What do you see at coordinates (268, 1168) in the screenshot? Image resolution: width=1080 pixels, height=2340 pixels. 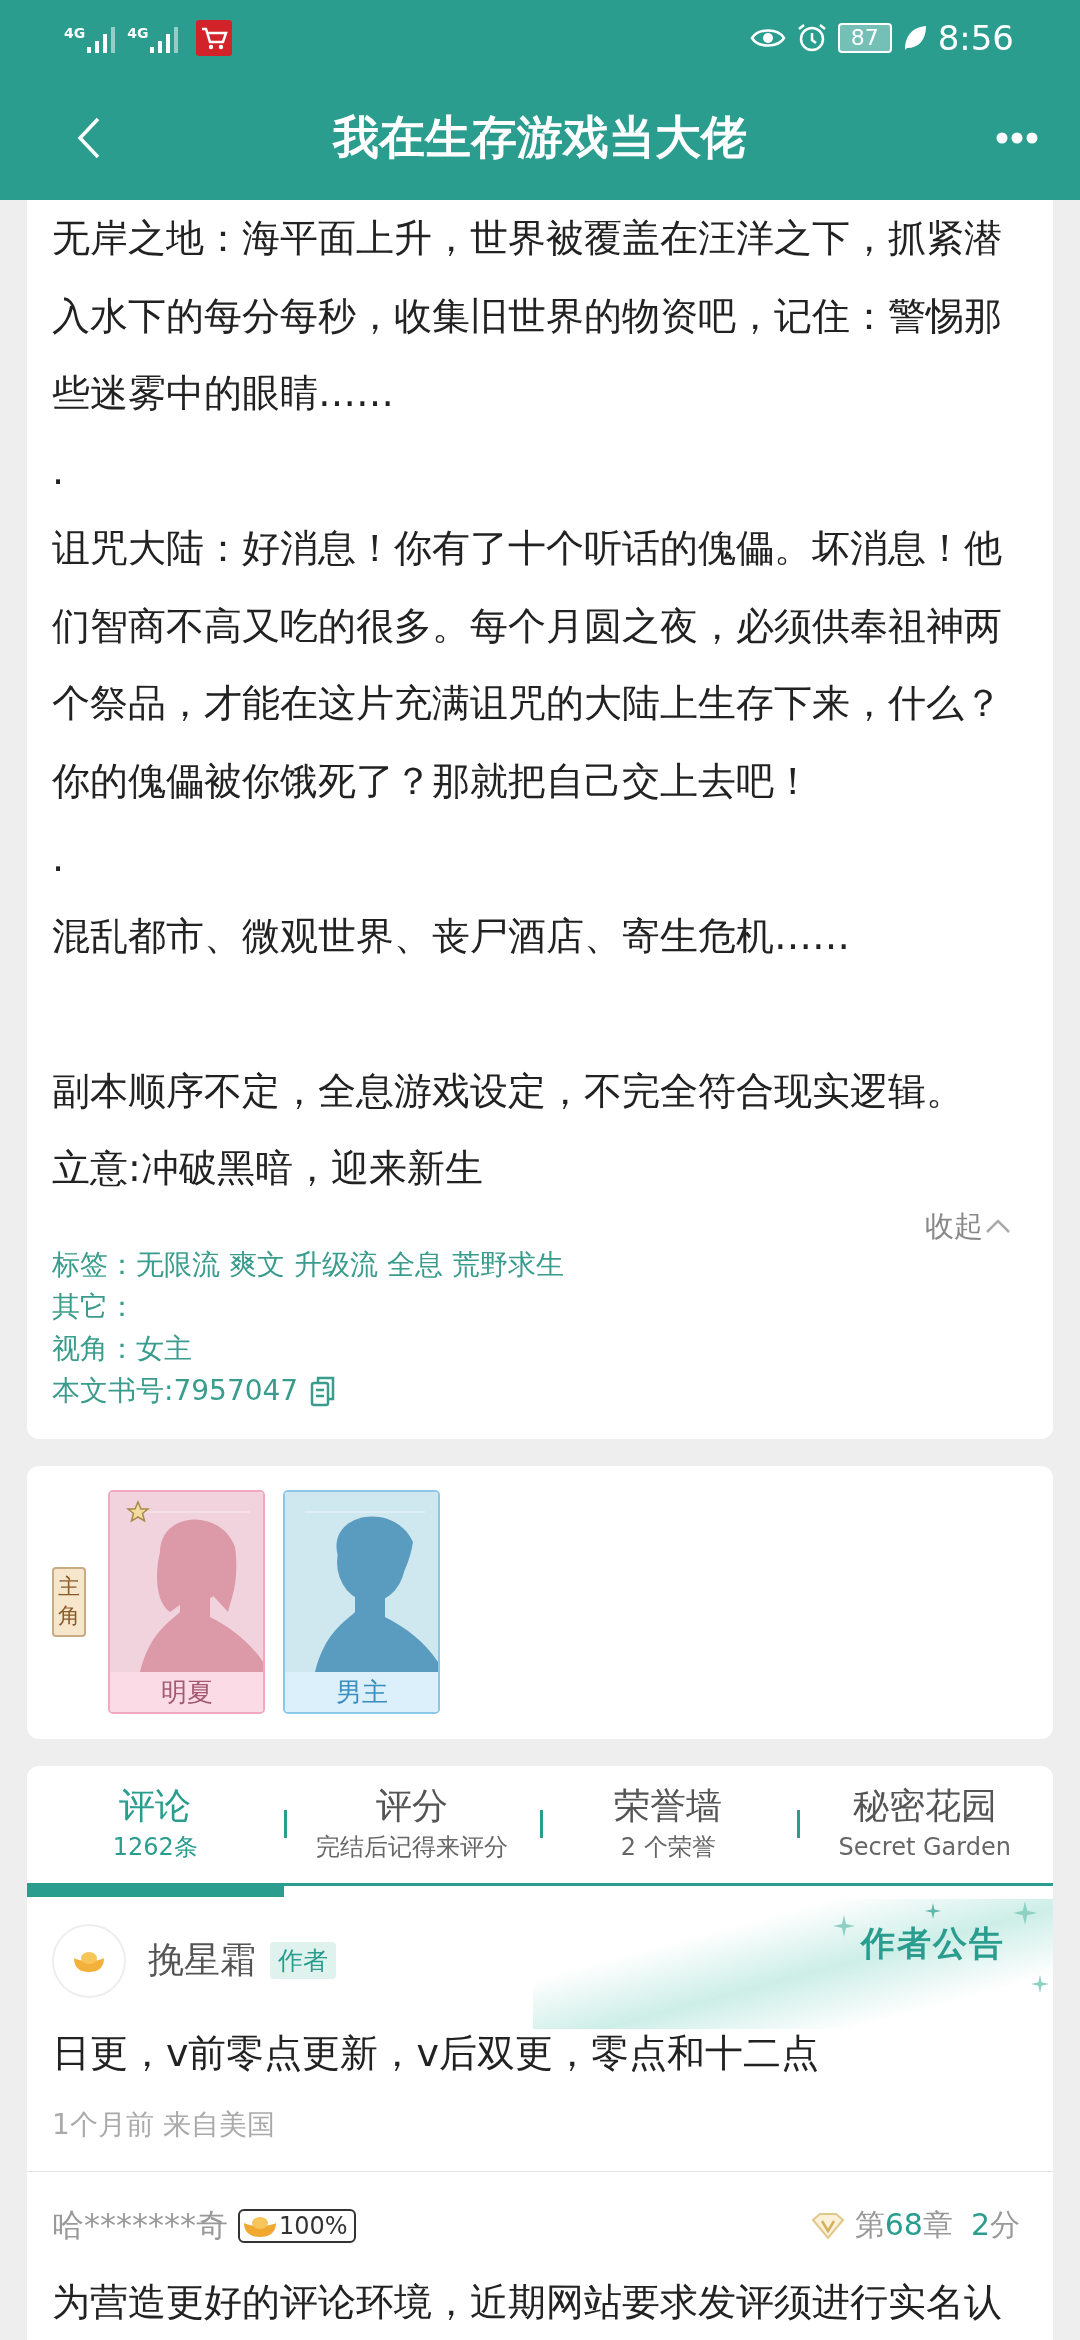 I see `synopsis-paragraph: 立意:冲破黑暗，迎来新生` at bounding box center [268, 1168].